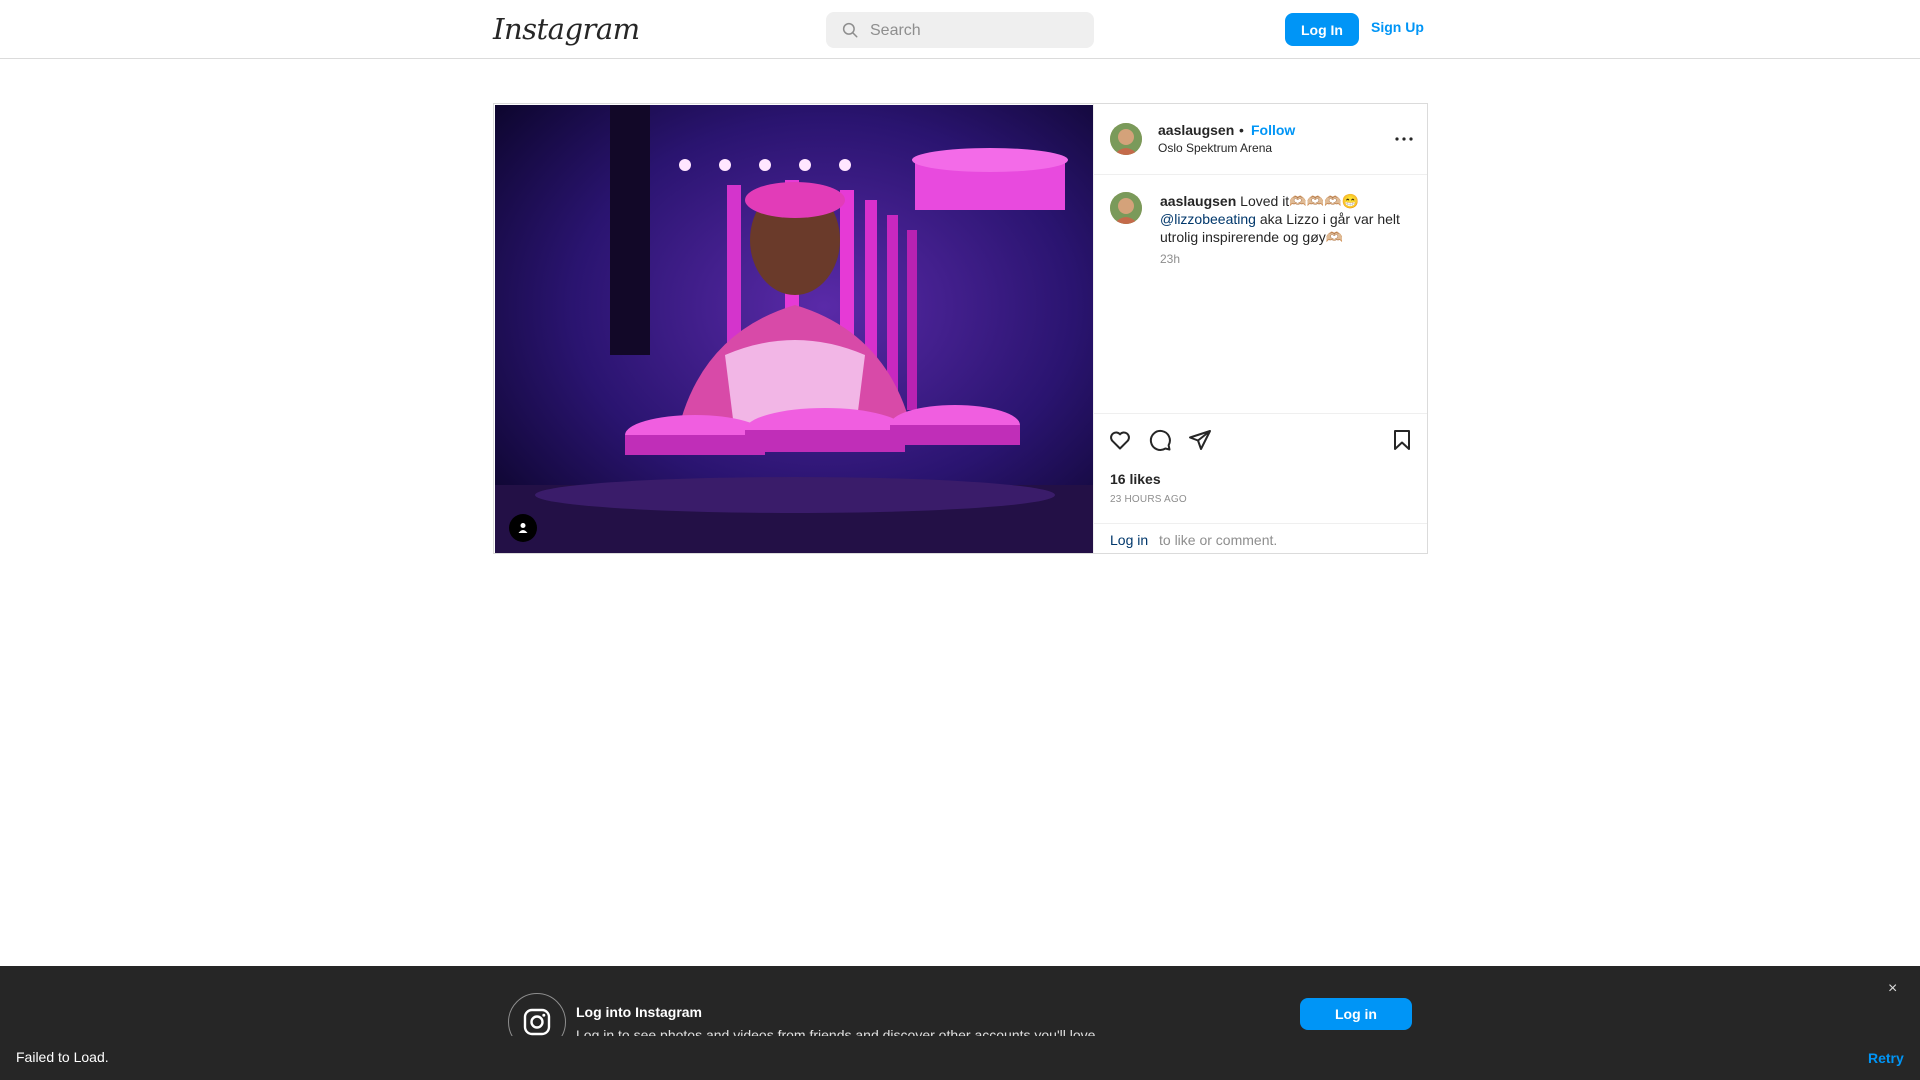 The height and width of the screenshot is (1080, 1920). I want to click on likes-count: 16 likes, so click(1135, 479).